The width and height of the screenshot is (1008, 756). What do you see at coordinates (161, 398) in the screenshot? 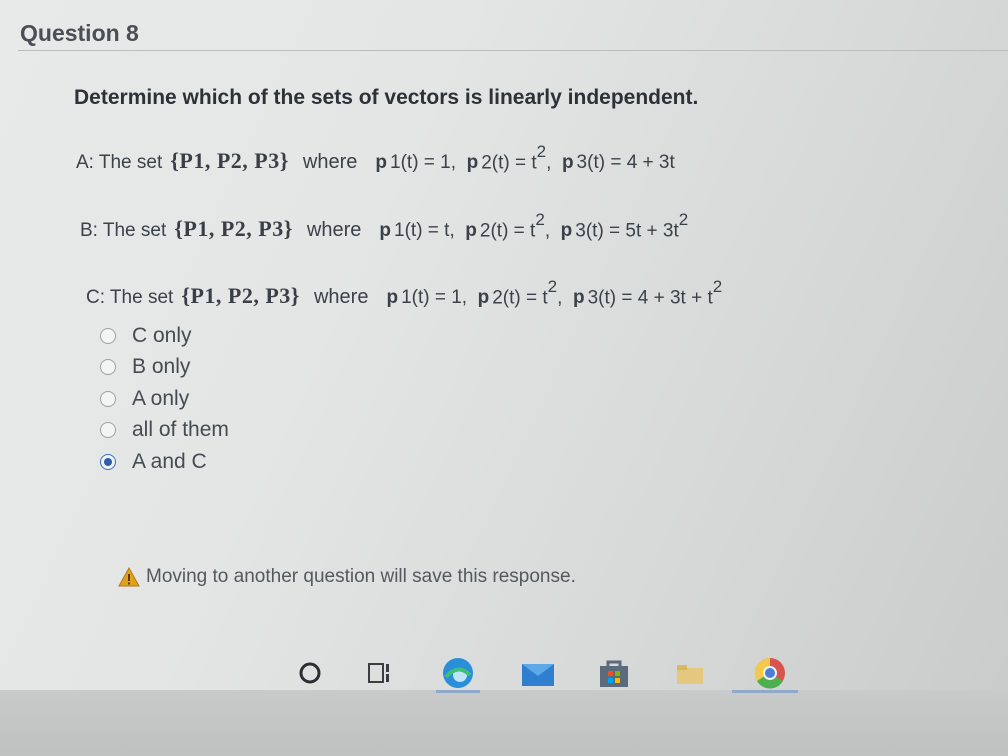
I see `option-label: A only` at bounding box center [161, 398].